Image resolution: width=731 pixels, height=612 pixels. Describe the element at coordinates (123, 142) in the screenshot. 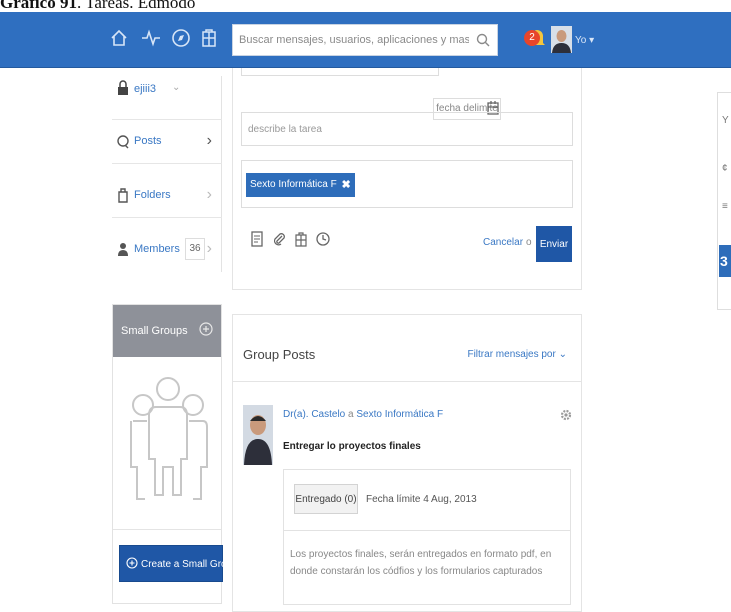

I see `speech-bubble-icon` at that location.